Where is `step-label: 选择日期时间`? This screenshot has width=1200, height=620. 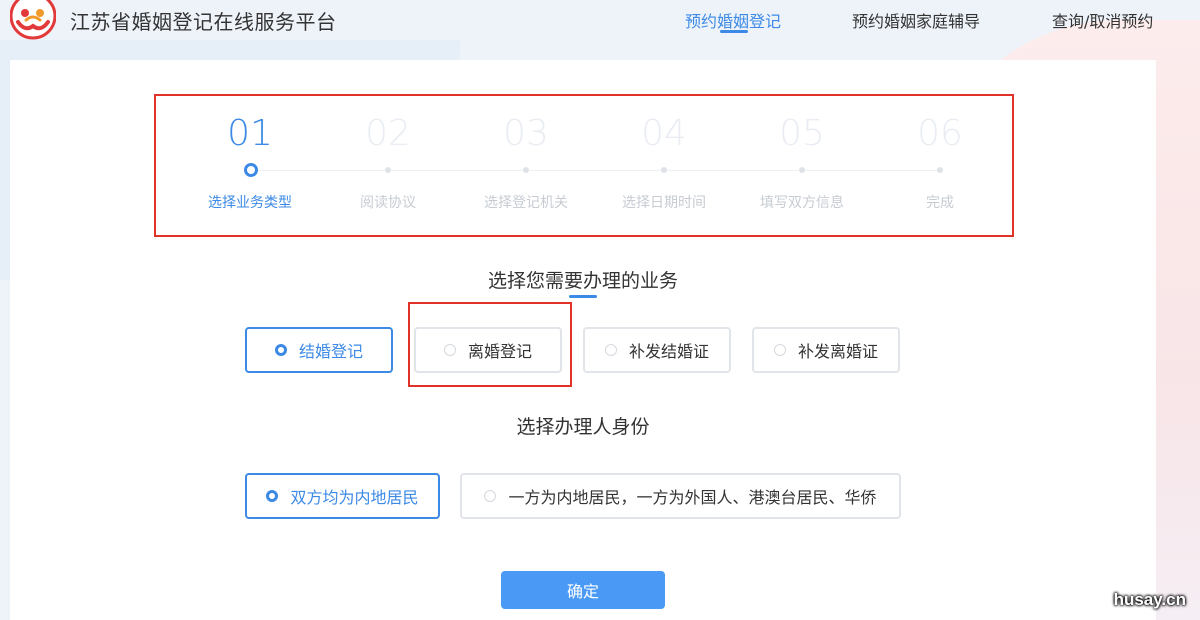
step-label: 选择日期时间 is located at coordinates (664, 203).